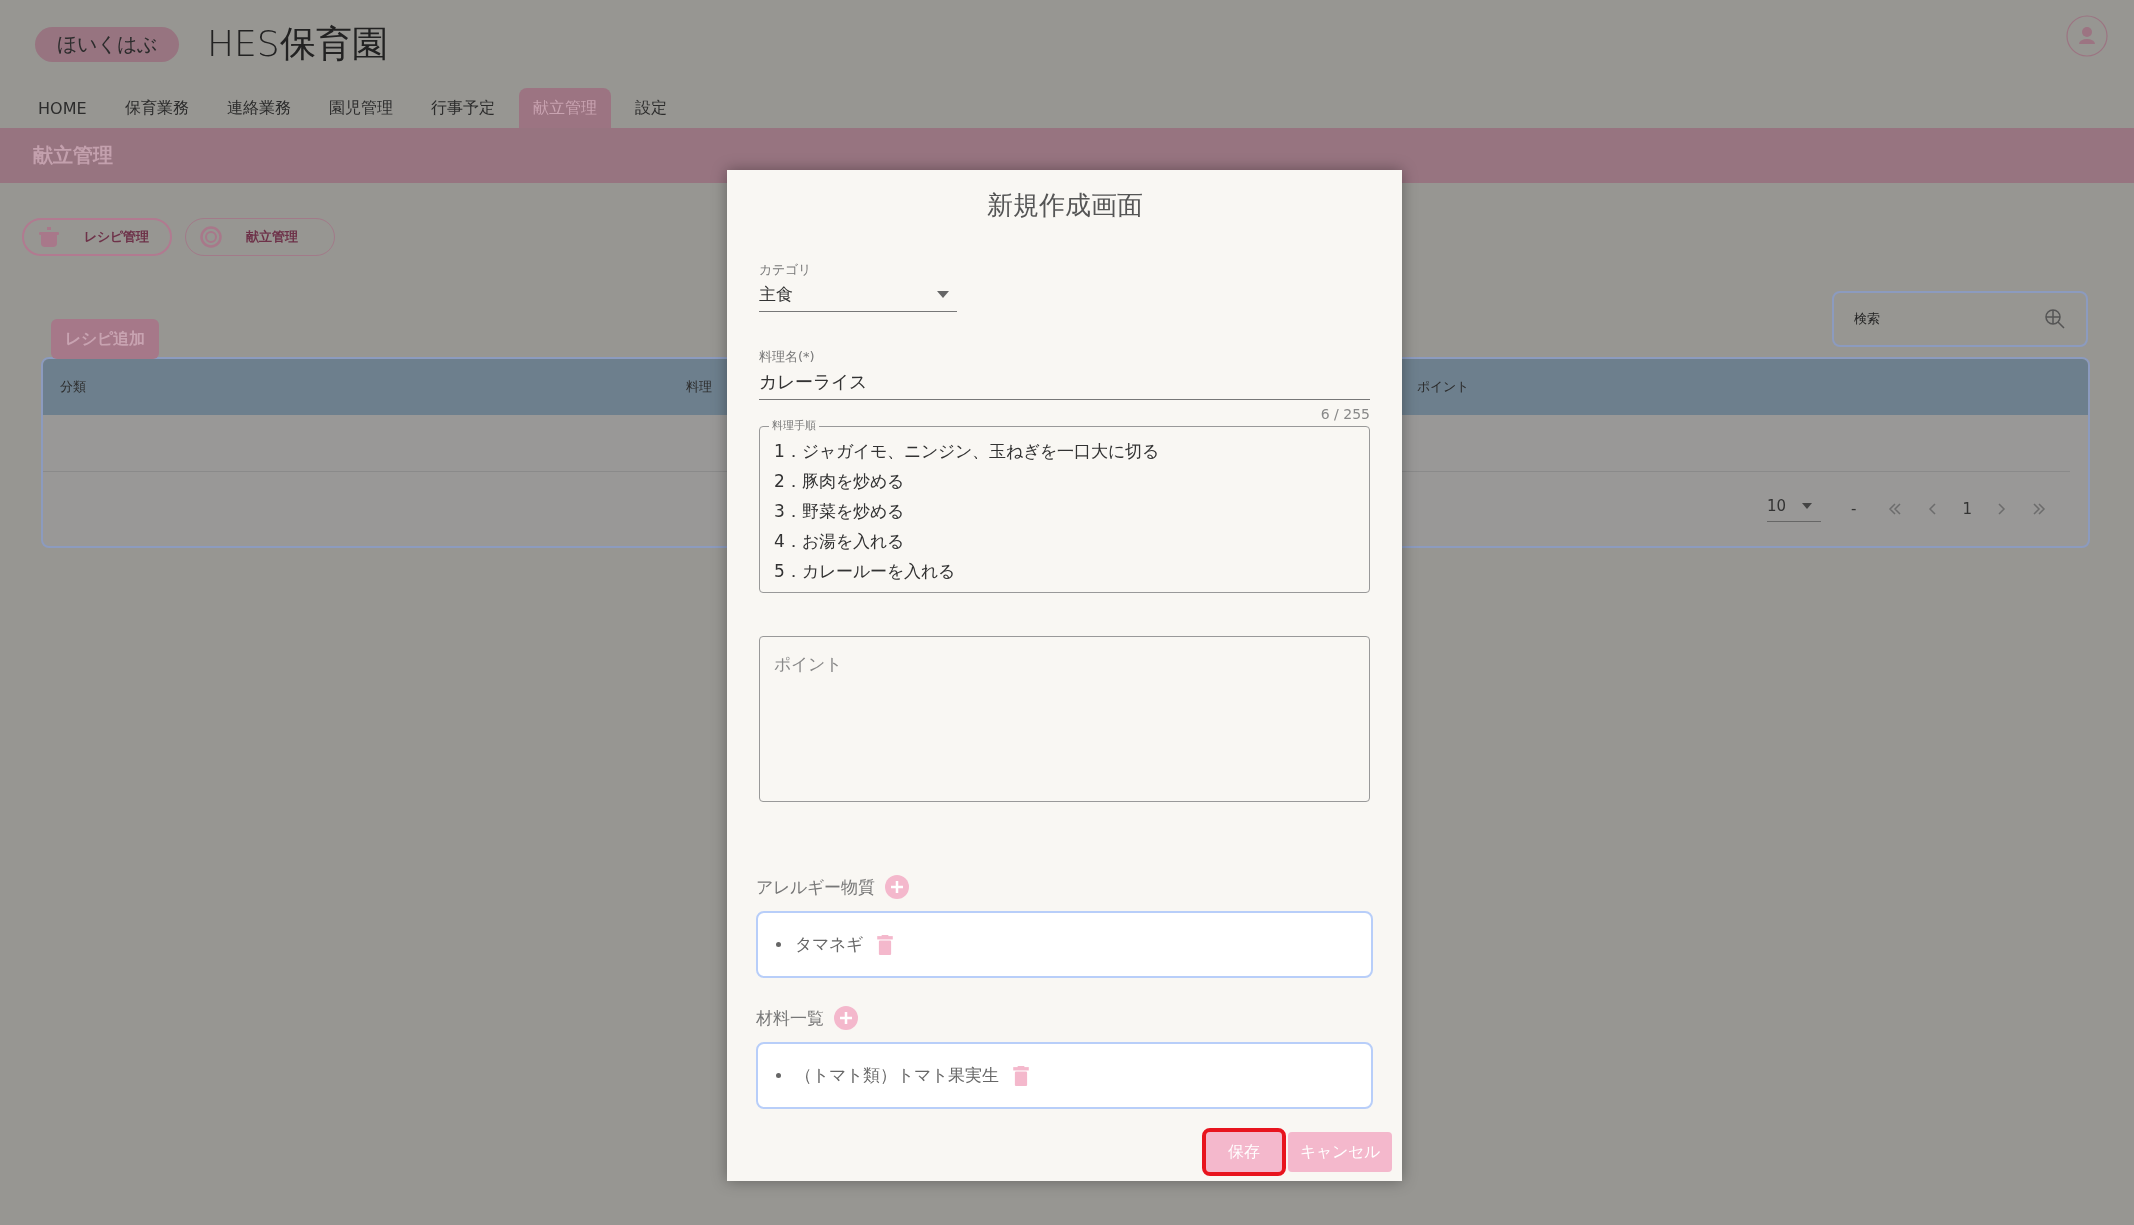 The height and width of the screenshot is (1225, 2134). I want to click on list-item: タマネギ, so click(829, 944).